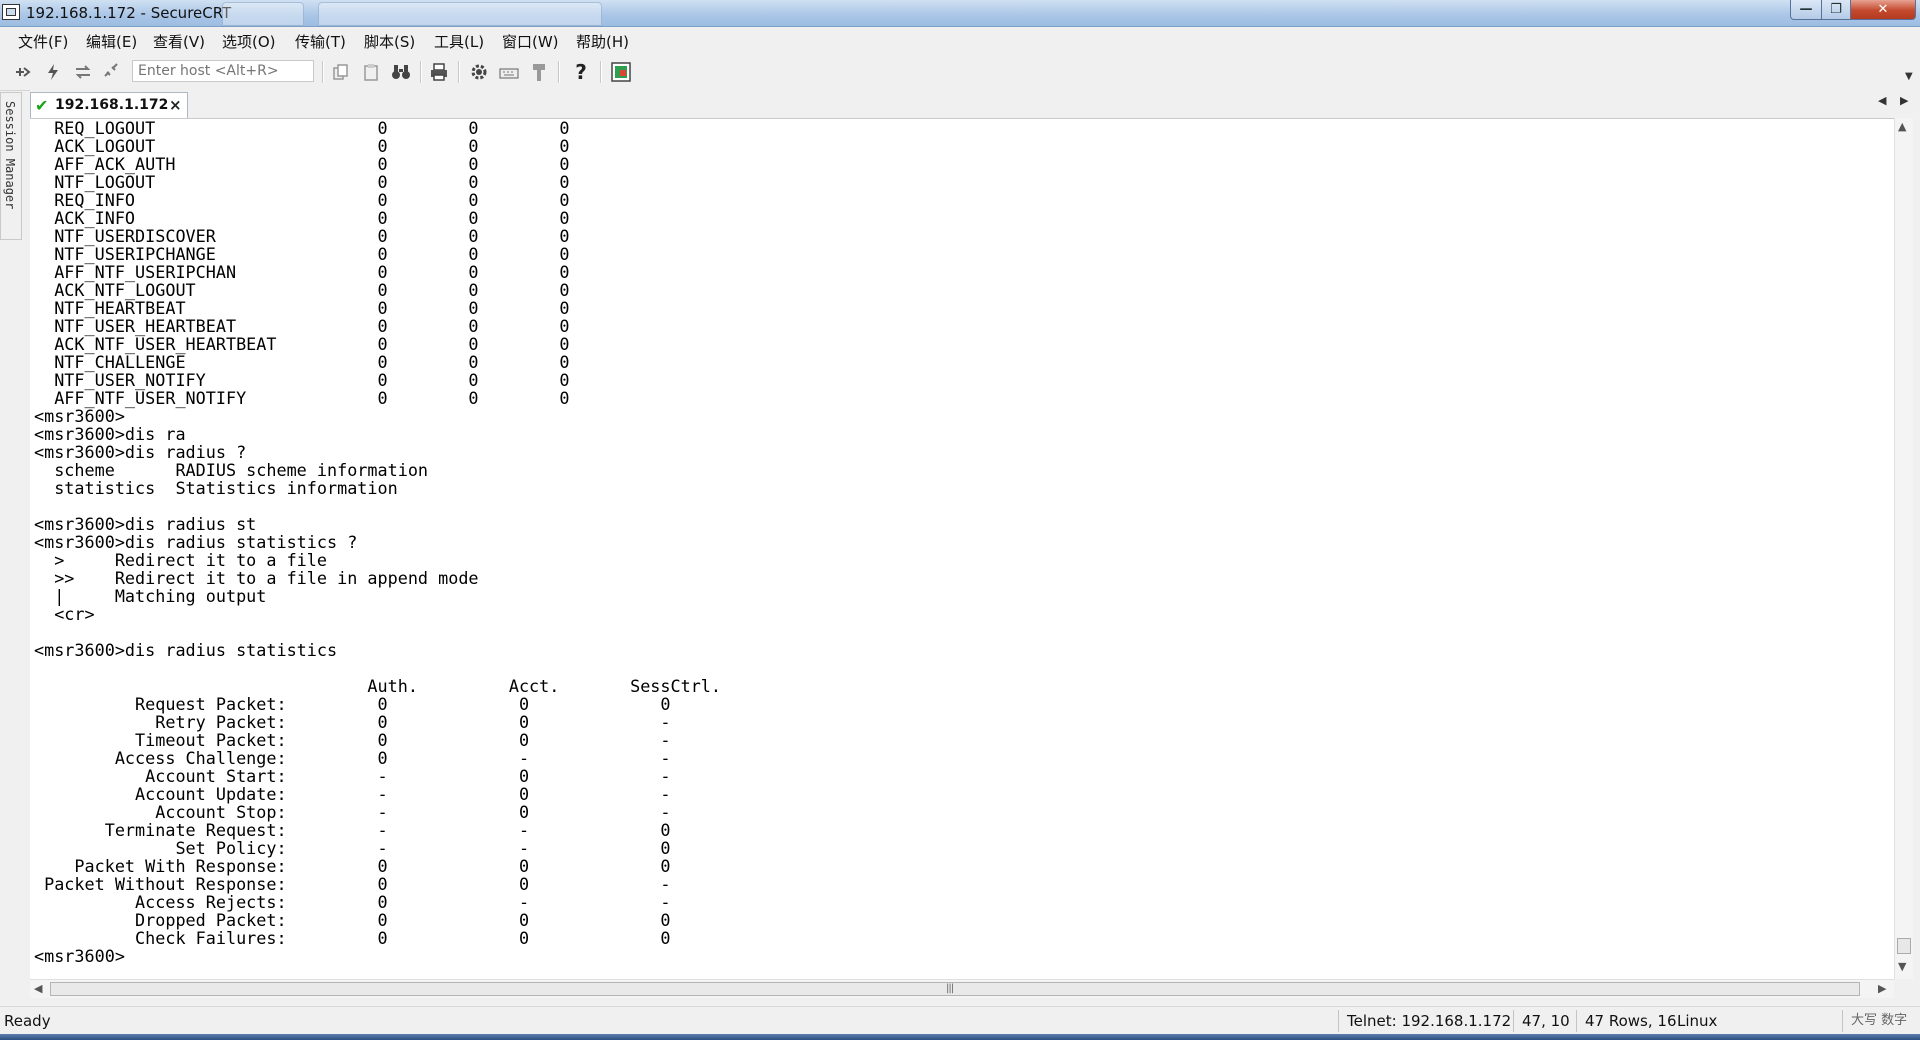  What do you see at coordinates (10, 155) in the screenshot?
I see `session-manager-label: Session Manager` at bounding box center [10, 155].